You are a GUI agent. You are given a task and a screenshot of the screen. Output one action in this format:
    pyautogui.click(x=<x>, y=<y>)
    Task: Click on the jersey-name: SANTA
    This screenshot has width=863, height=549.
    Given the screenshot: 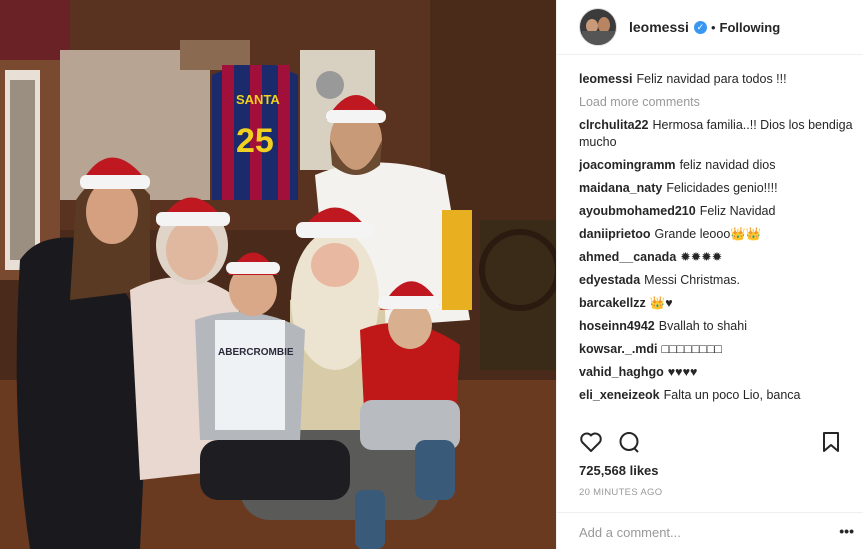 What is the action you would take?
    pyautogui.click(x=258, y=99)
    